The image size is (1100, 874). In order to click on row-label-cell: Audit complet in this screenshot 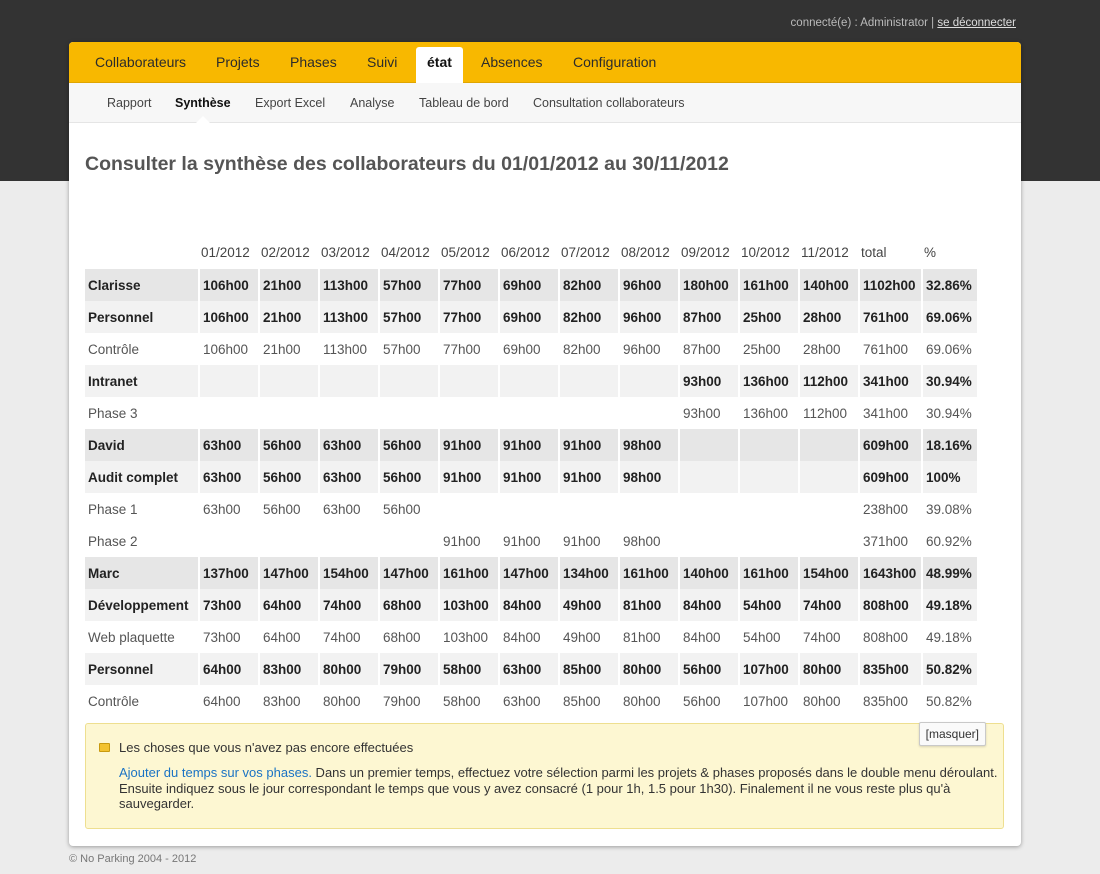, I will do `click(141, 477)`.